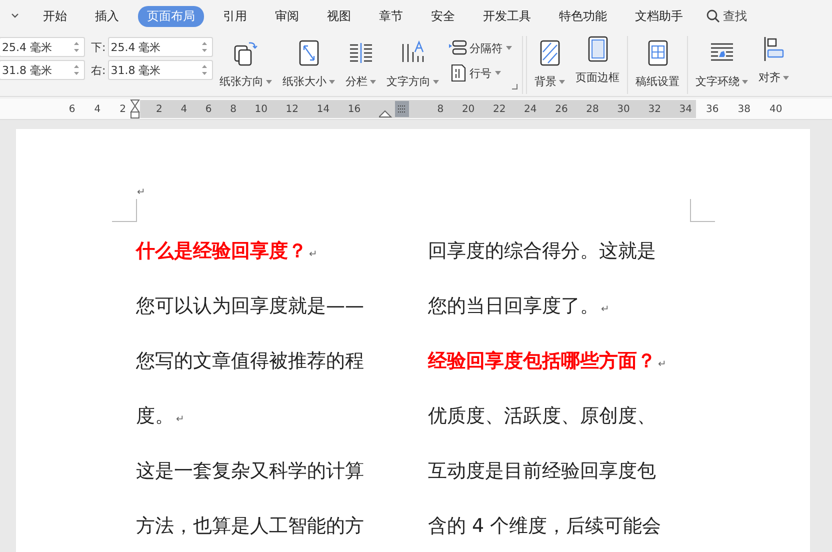  I want to click on body-text: 回享度的综合得分。这就是, so click(542, 251).